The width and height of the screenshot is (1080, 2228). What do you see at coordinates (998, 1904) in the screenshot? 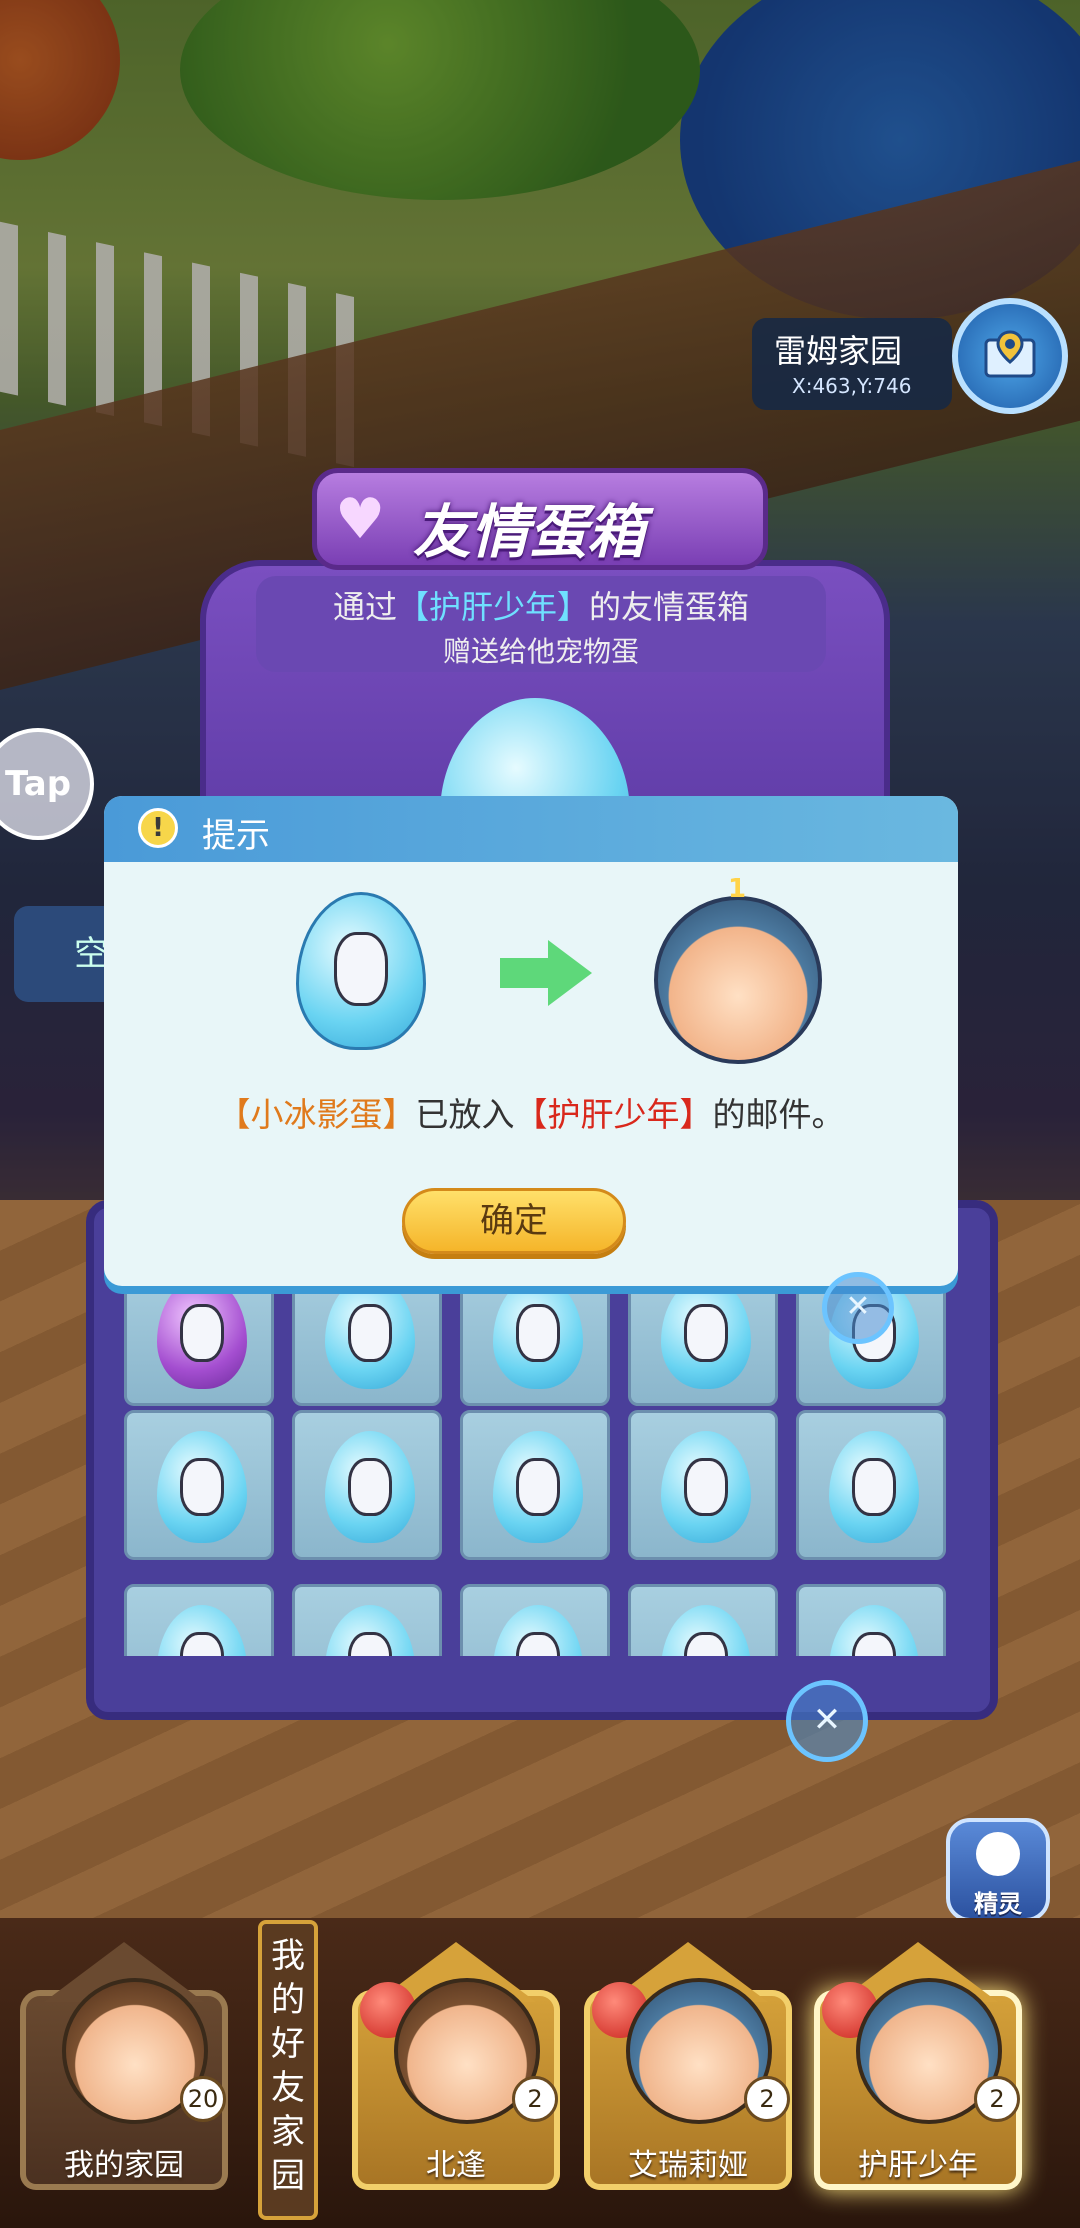
I see `spirit-label: 精灵` at bounding box center [998, 1904].